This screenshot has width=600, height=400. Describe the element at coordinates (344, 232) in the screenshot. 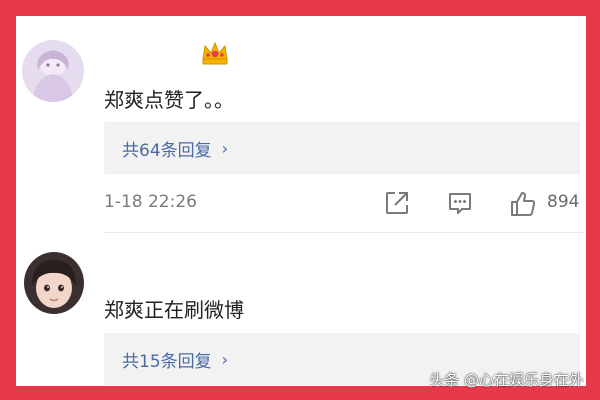

I see `comment-divider` at that location.